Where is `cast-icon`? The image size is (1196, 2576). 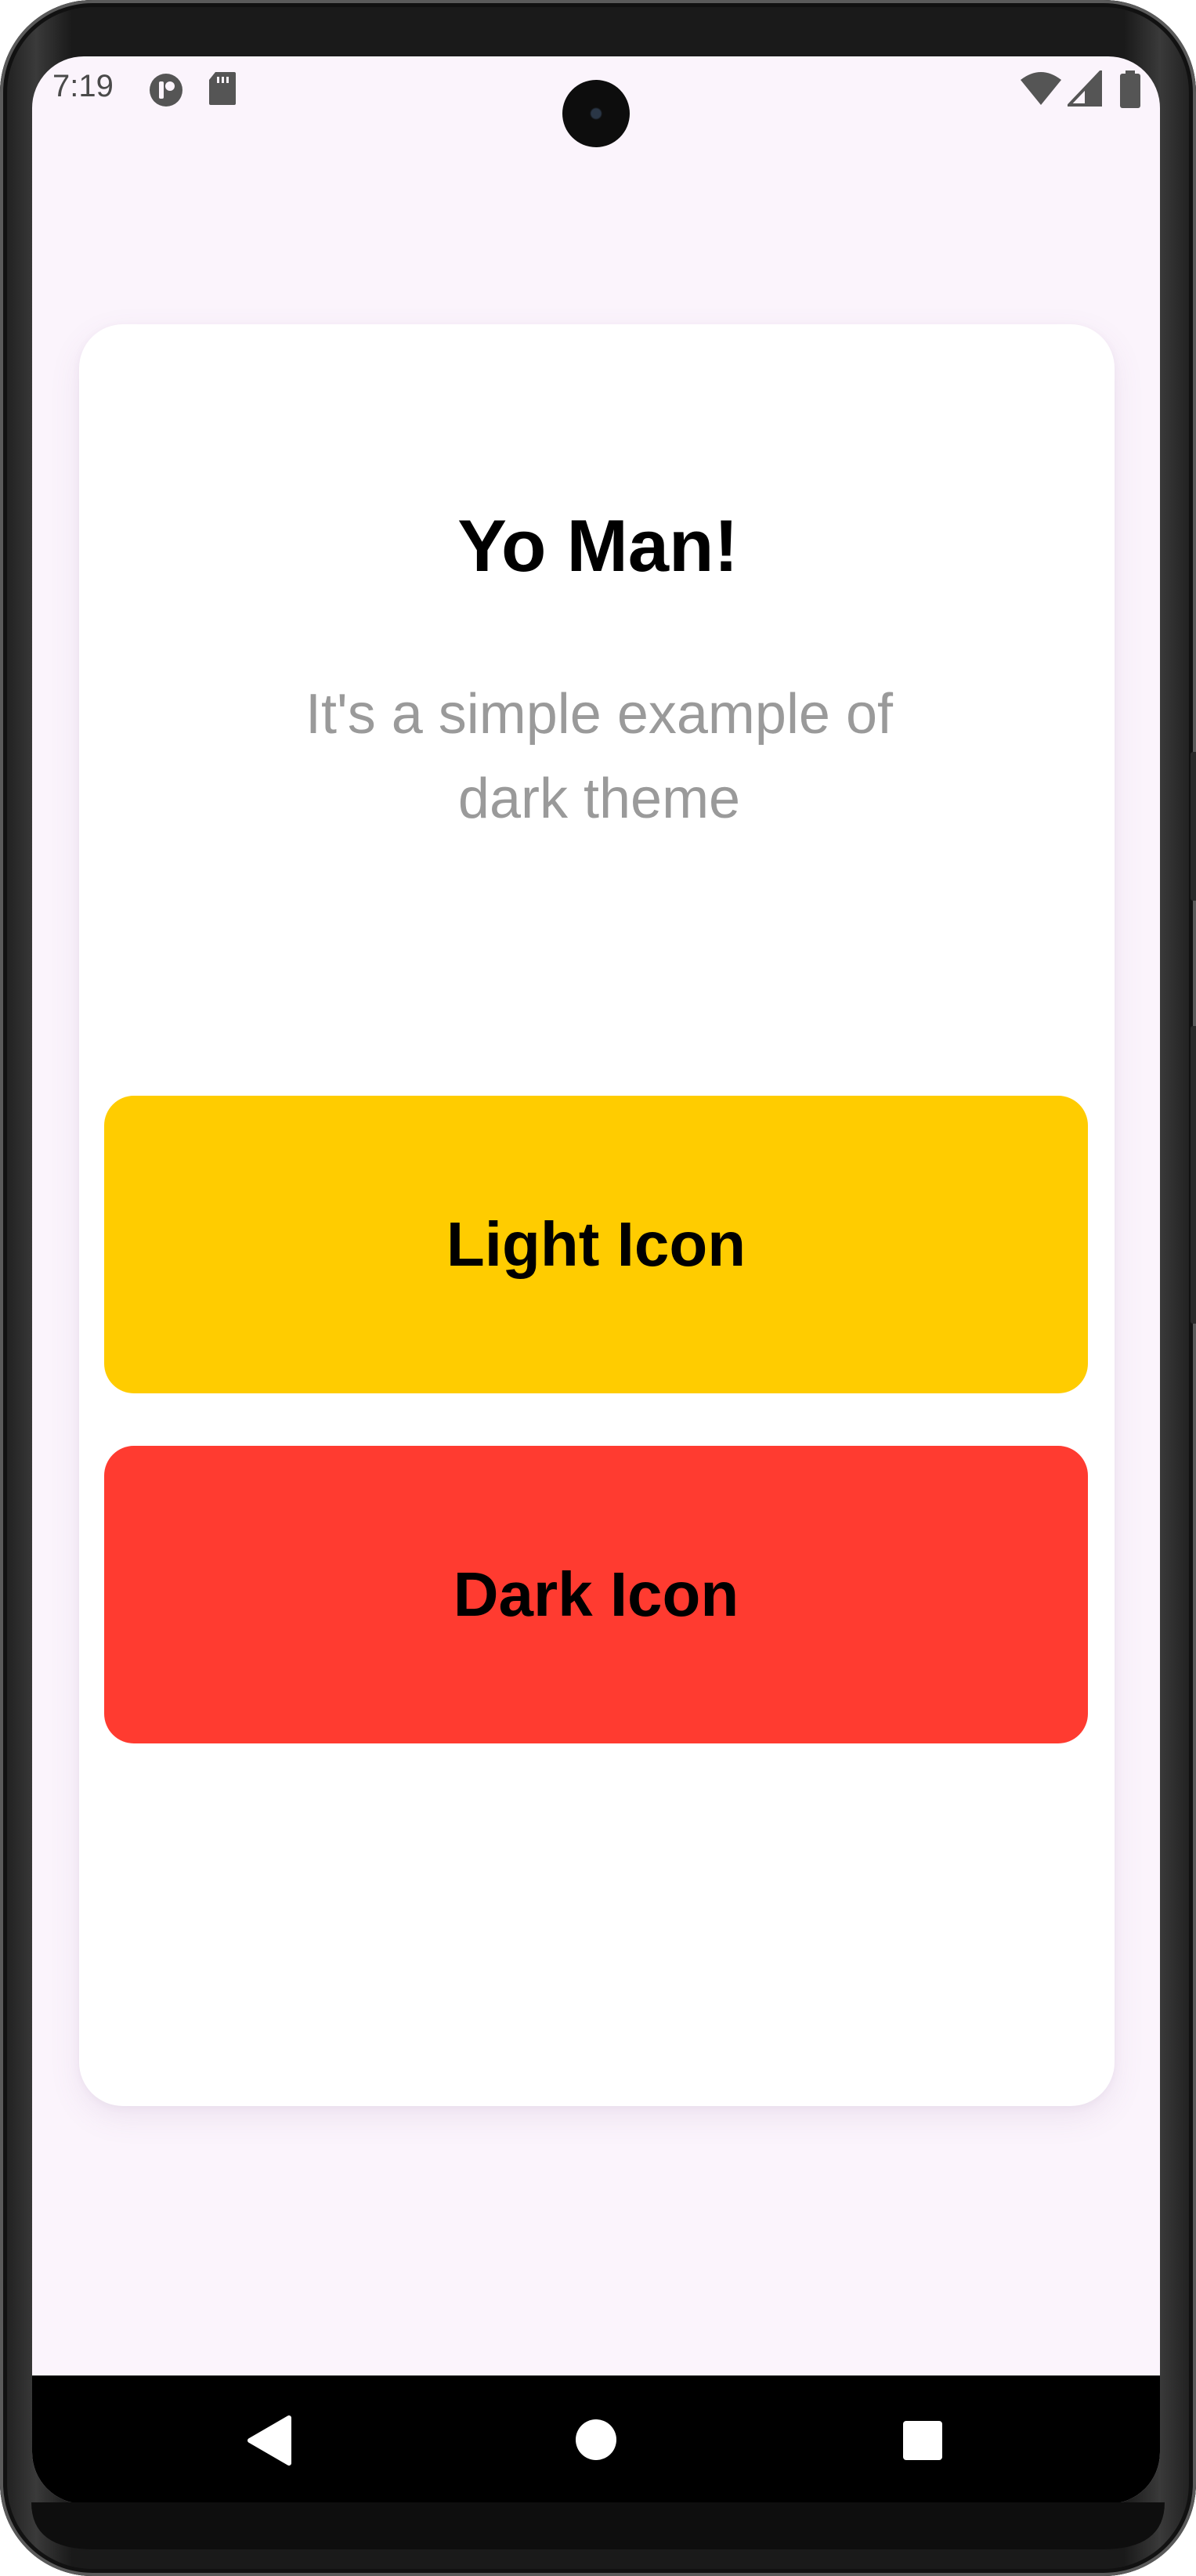 cast-icon is located at coordinates (166, 90).